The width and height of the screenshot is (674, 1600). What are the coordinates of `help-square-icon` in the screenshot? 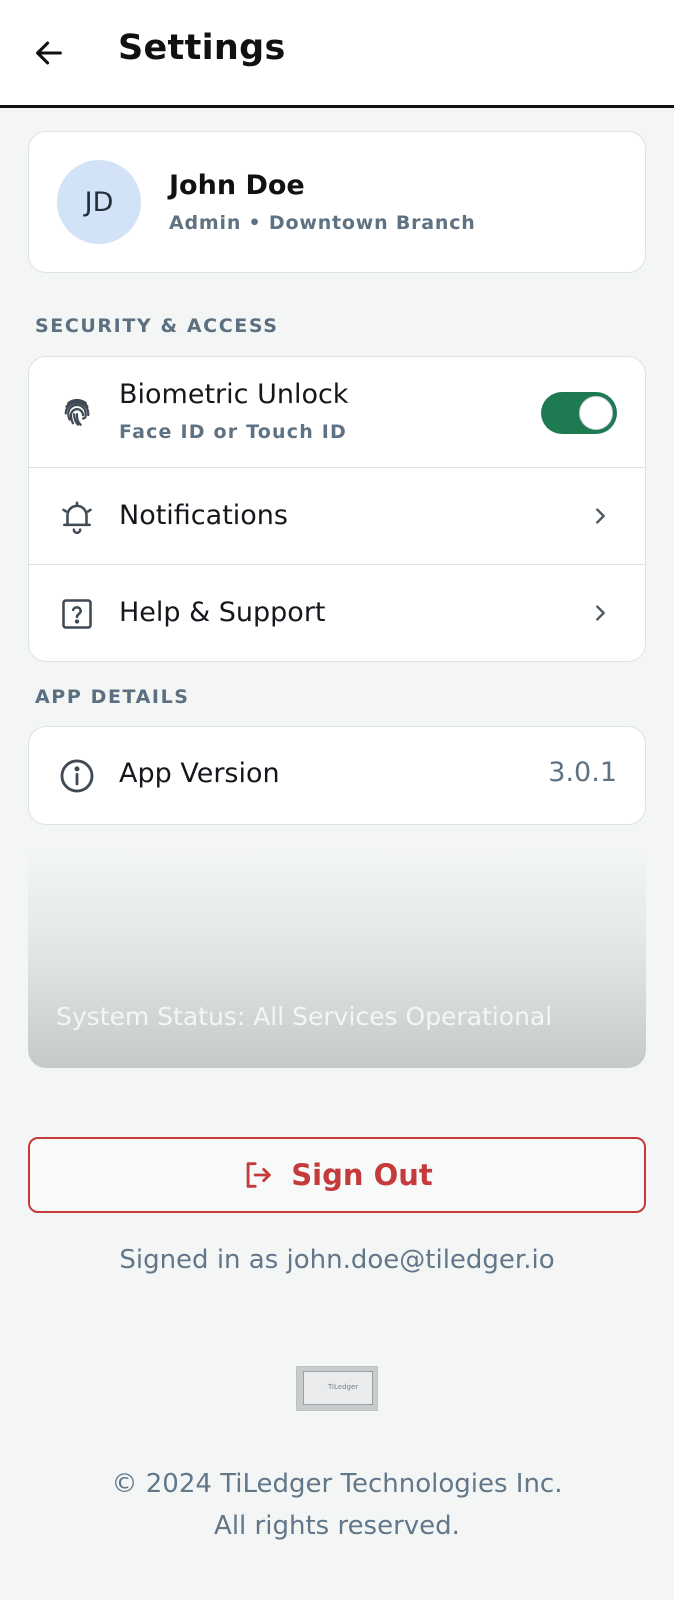 It's located at (77, 614).